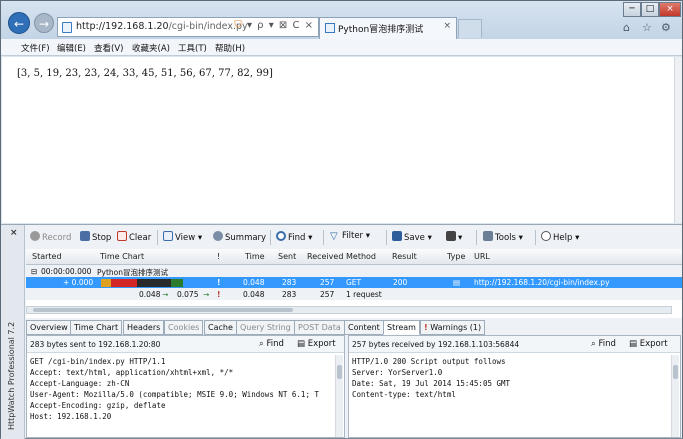 This screenshot has height=439, width=683. What do you see at coordinates (96, 327) in the screenshot?
I see `tab-time-chart: Time Chart` at bounding box center [96, 327].